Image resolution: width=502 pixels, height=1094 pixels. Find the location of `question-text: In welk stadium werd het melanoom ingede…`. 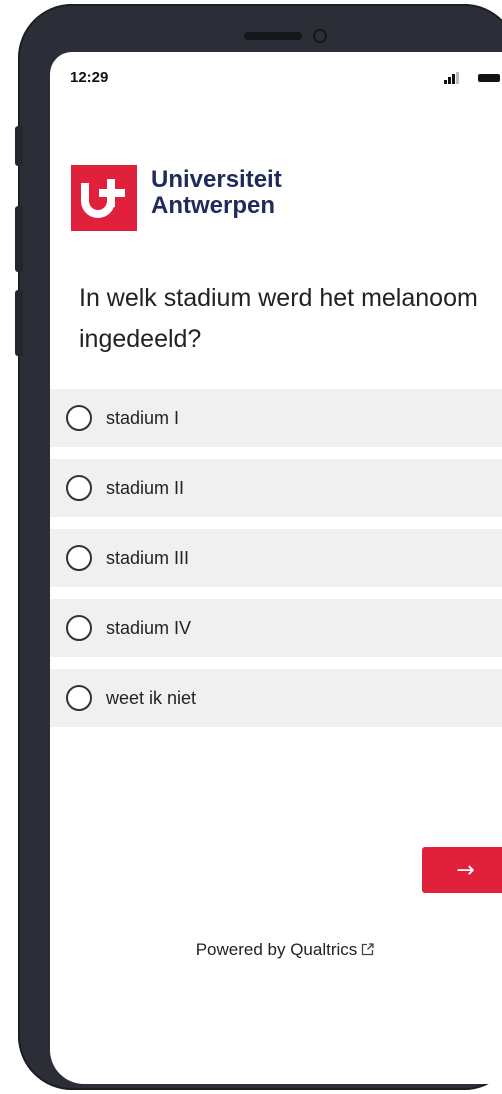

question-text: In welk stadium werd het melanoom ingede… is located at coordinates (278, 318).